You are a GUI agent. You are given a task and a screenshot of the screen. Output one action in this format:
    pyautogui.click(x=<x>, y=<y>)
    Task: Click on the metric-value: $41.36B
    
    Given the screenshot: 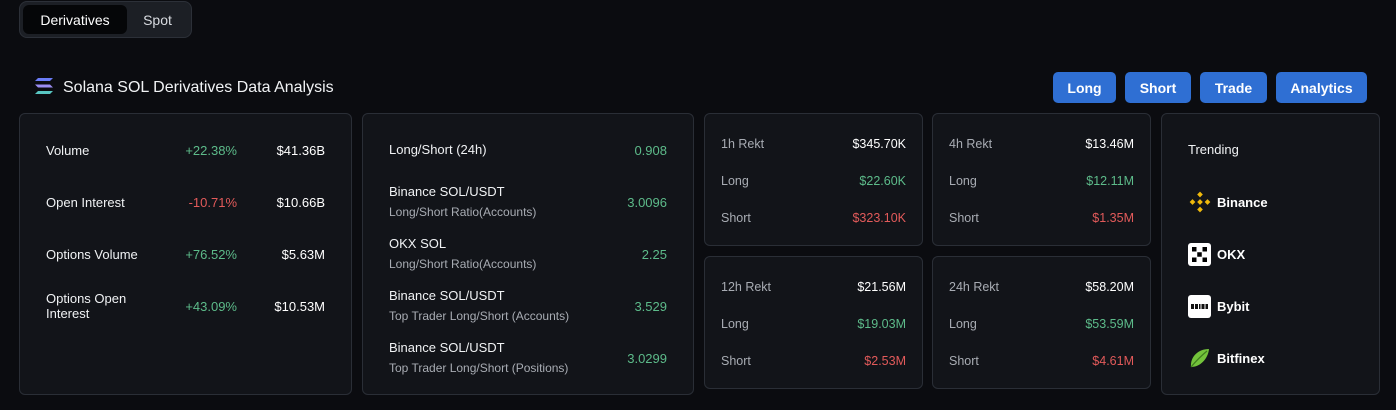 What is the action you would take?
    pyautogui.click(x=300, y=150)
    